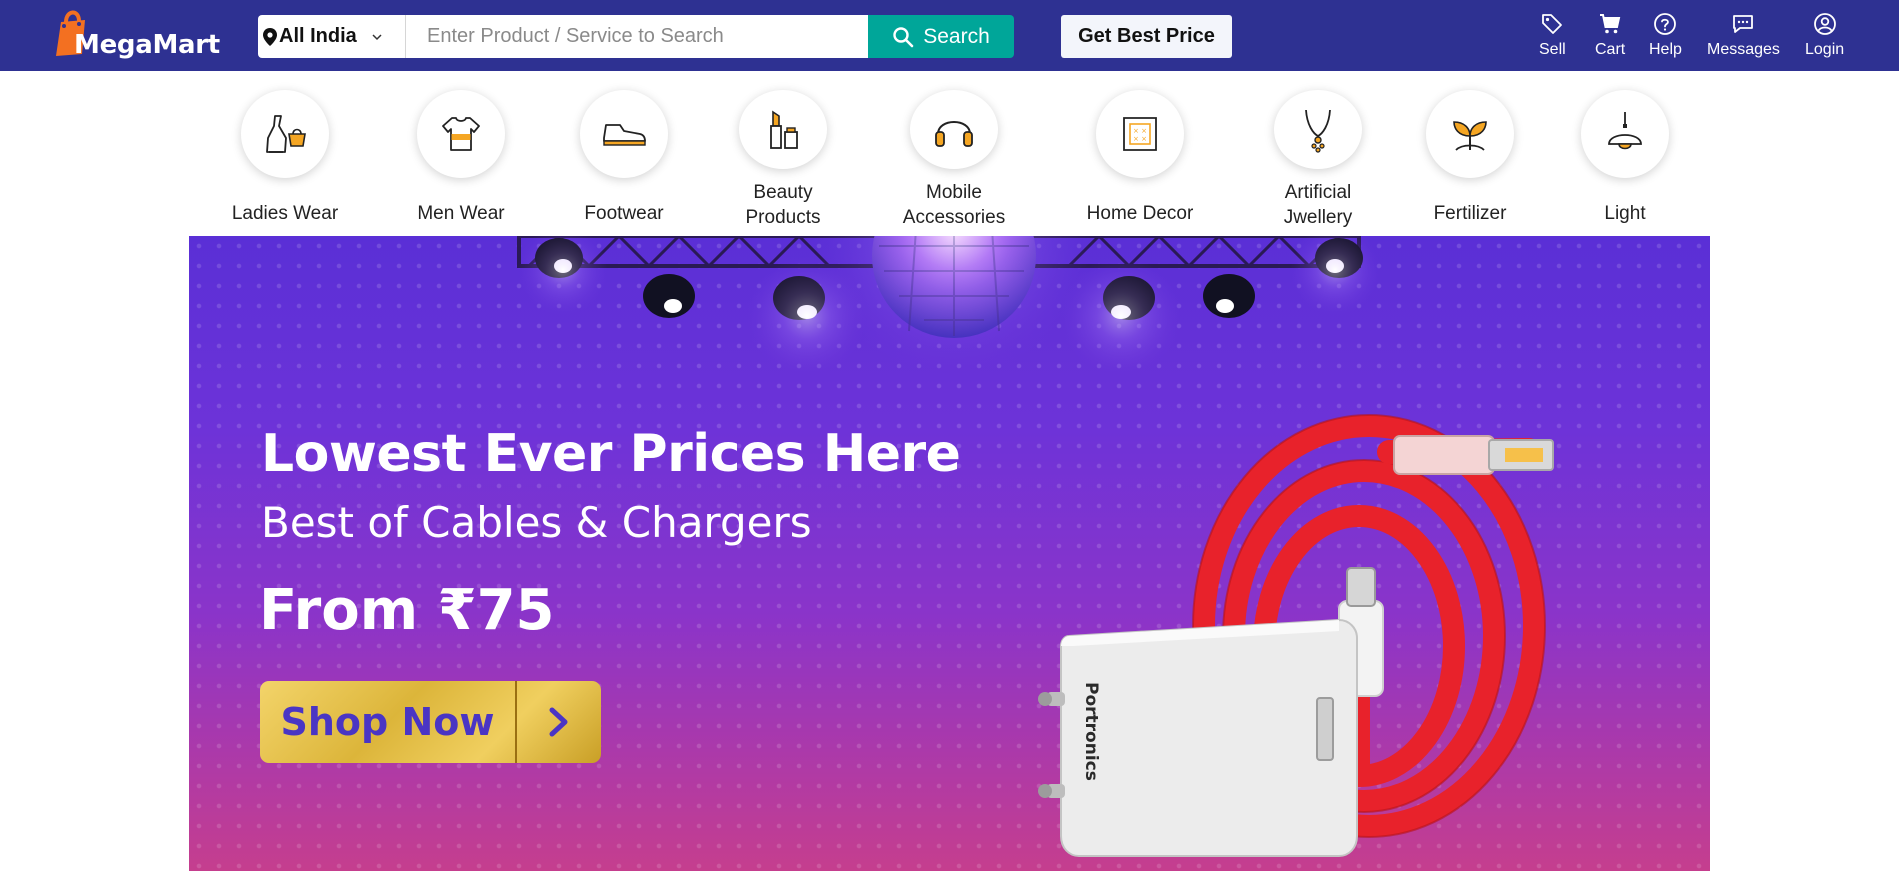 This screenshot has width=1899, height=871. Describe the element at coordinates (1610, 38) in the screenshot. I see `nav-cart: Cart` at that location.